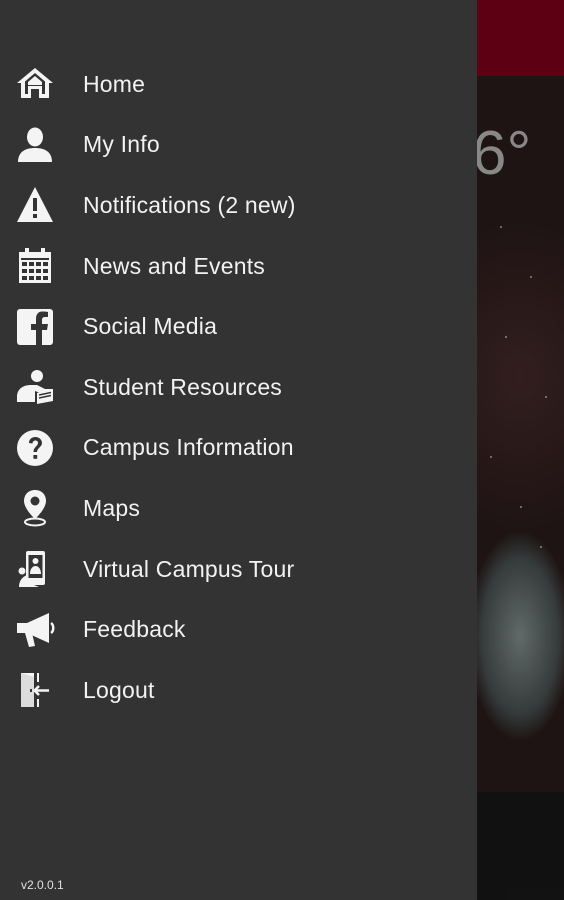  Describe the element at coordinates (238, 145) in the screenshot. I see `menu-item-my-info: My Info` at that location.